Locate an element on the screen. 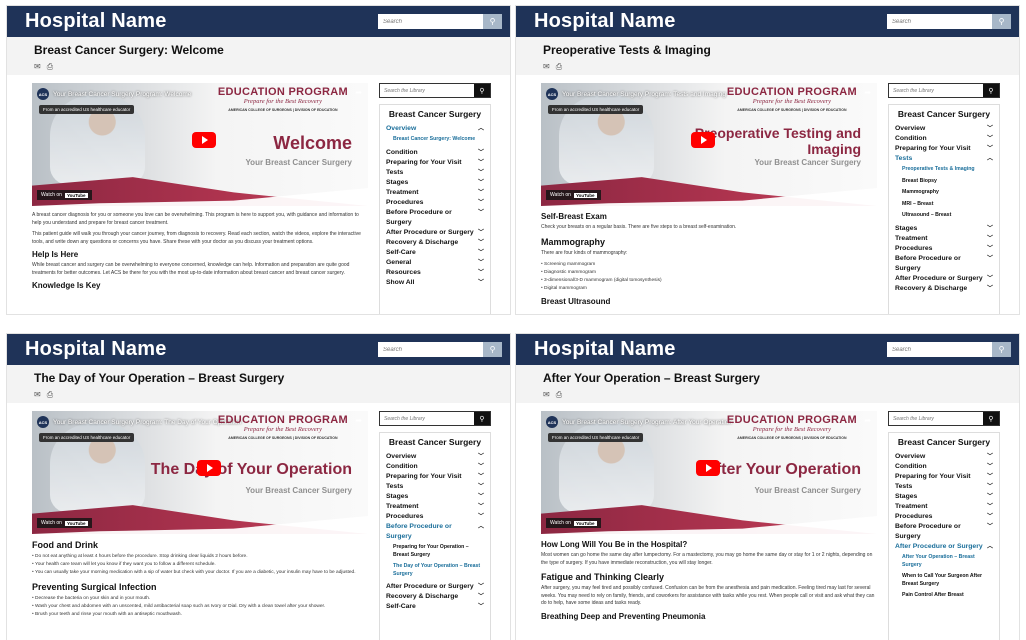 This screenshot has height=640, width=1026. nav-item-overview: Overview ︿ is located at coordinates (435, 129).